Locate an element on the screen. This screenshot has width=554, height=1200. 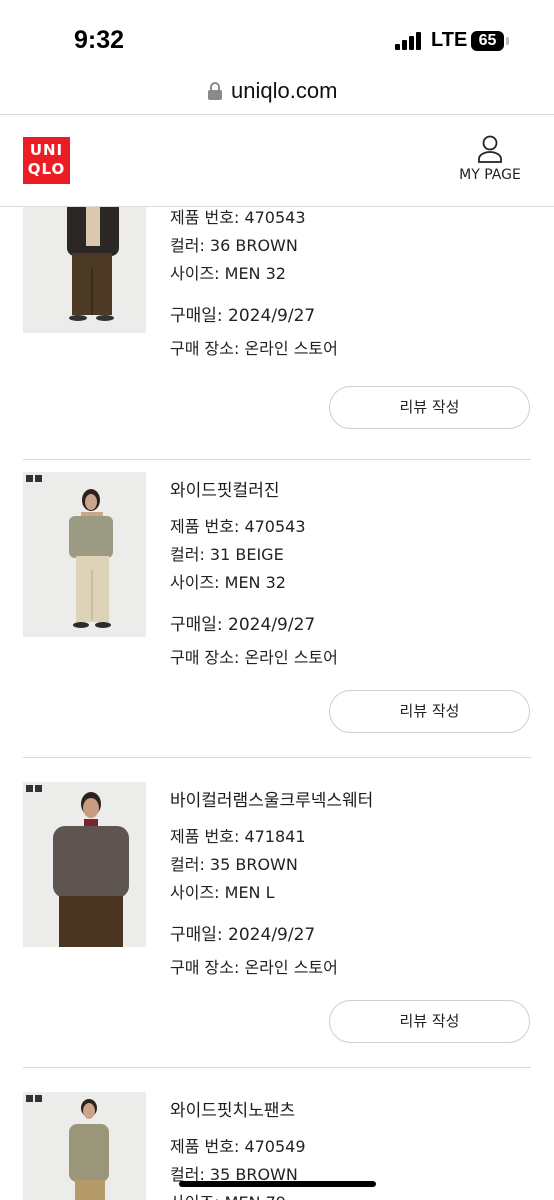
signal-icon is located at coordinates (410, 41).